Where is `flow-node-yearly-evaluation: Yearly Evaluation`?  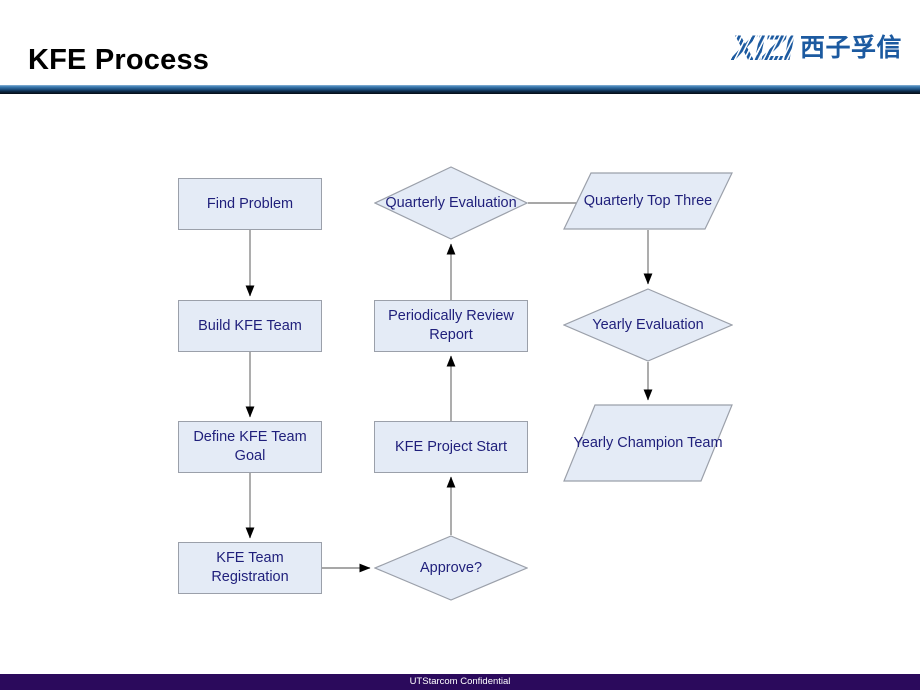
flow-node-yearly-evaluation: Yearly Evaluation is located at coordinates (648, 325).